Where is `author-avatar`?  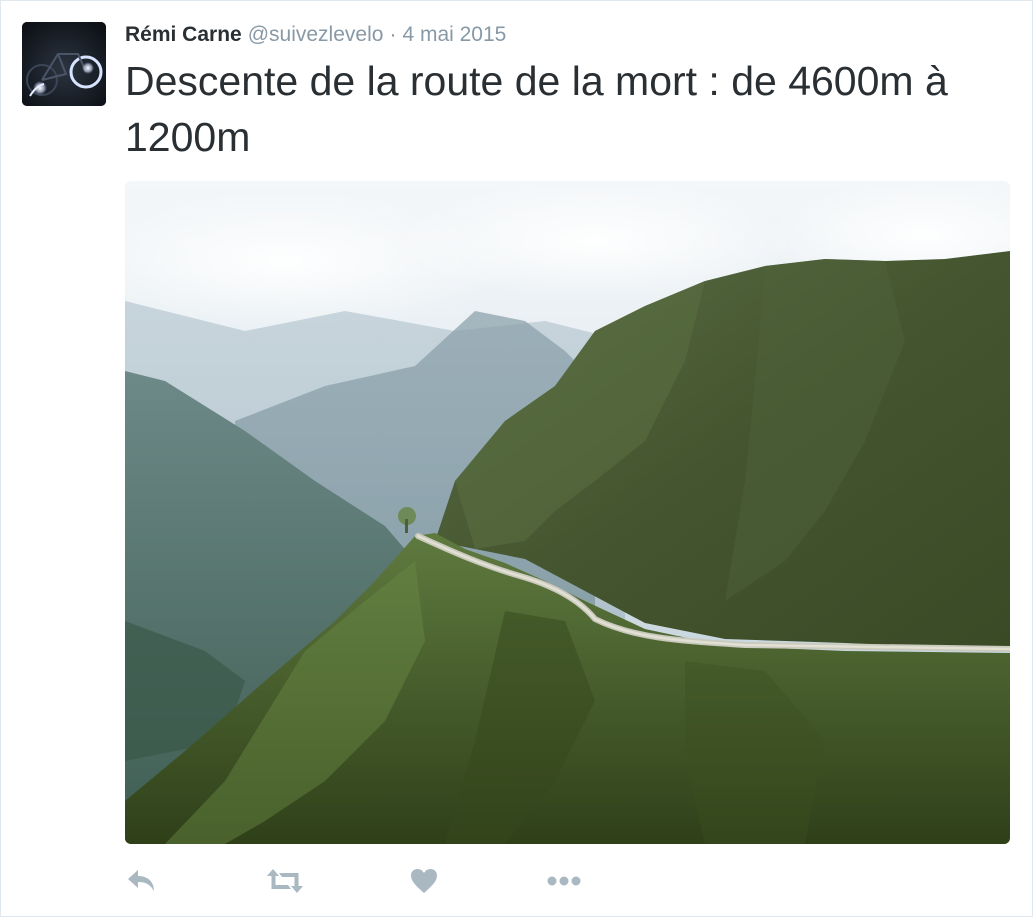
author-avatar is located at coordinates (64, 64).